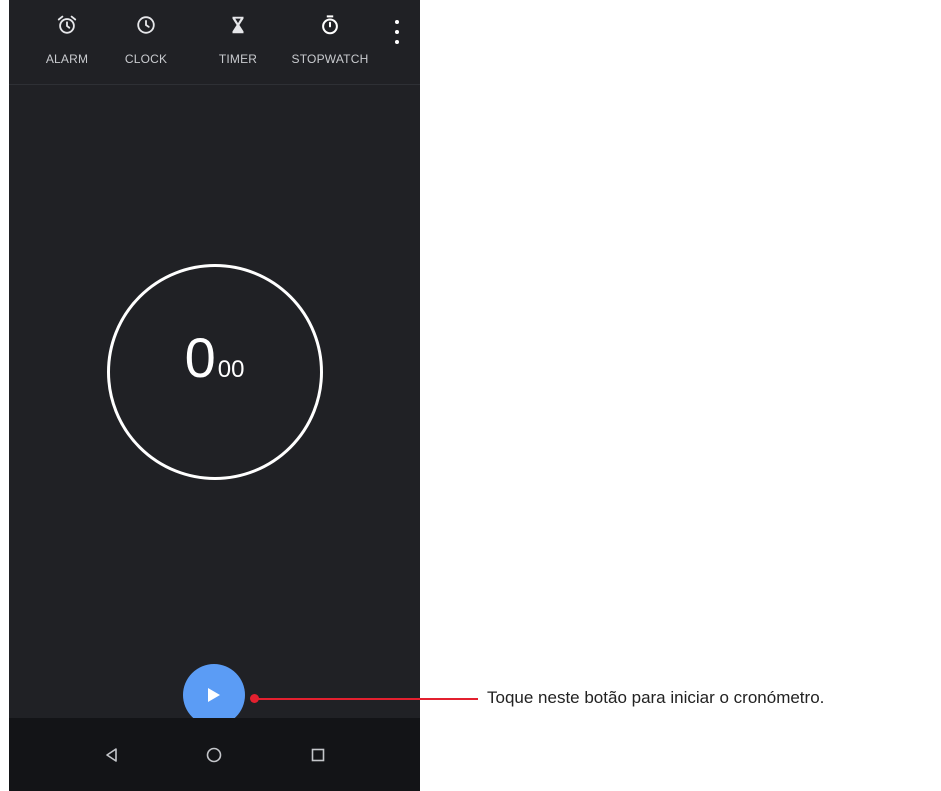 The image size is (941, 791). Describe the element at coordinates (238, 42) in the screenshot. I see `tab-timer: TIMER` at that location.